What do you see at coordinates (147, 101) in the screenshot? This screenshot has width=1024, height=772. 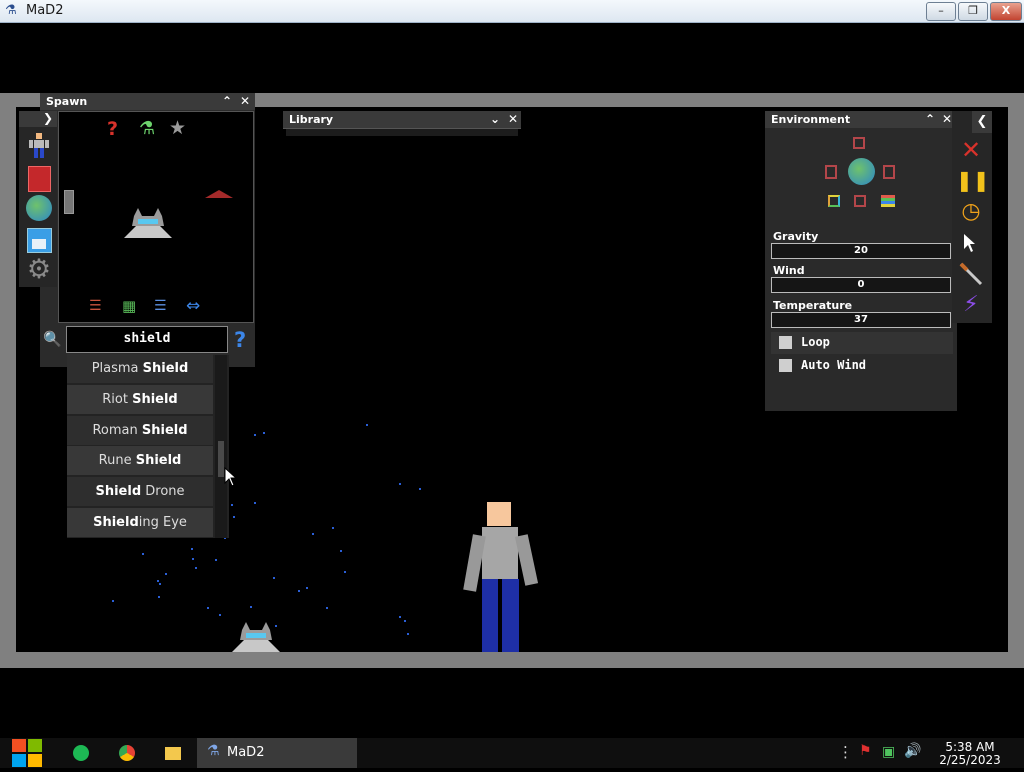 I see `spawn-panel-header: Spawn ⌃ ✕` at bounding box center [147, 101].